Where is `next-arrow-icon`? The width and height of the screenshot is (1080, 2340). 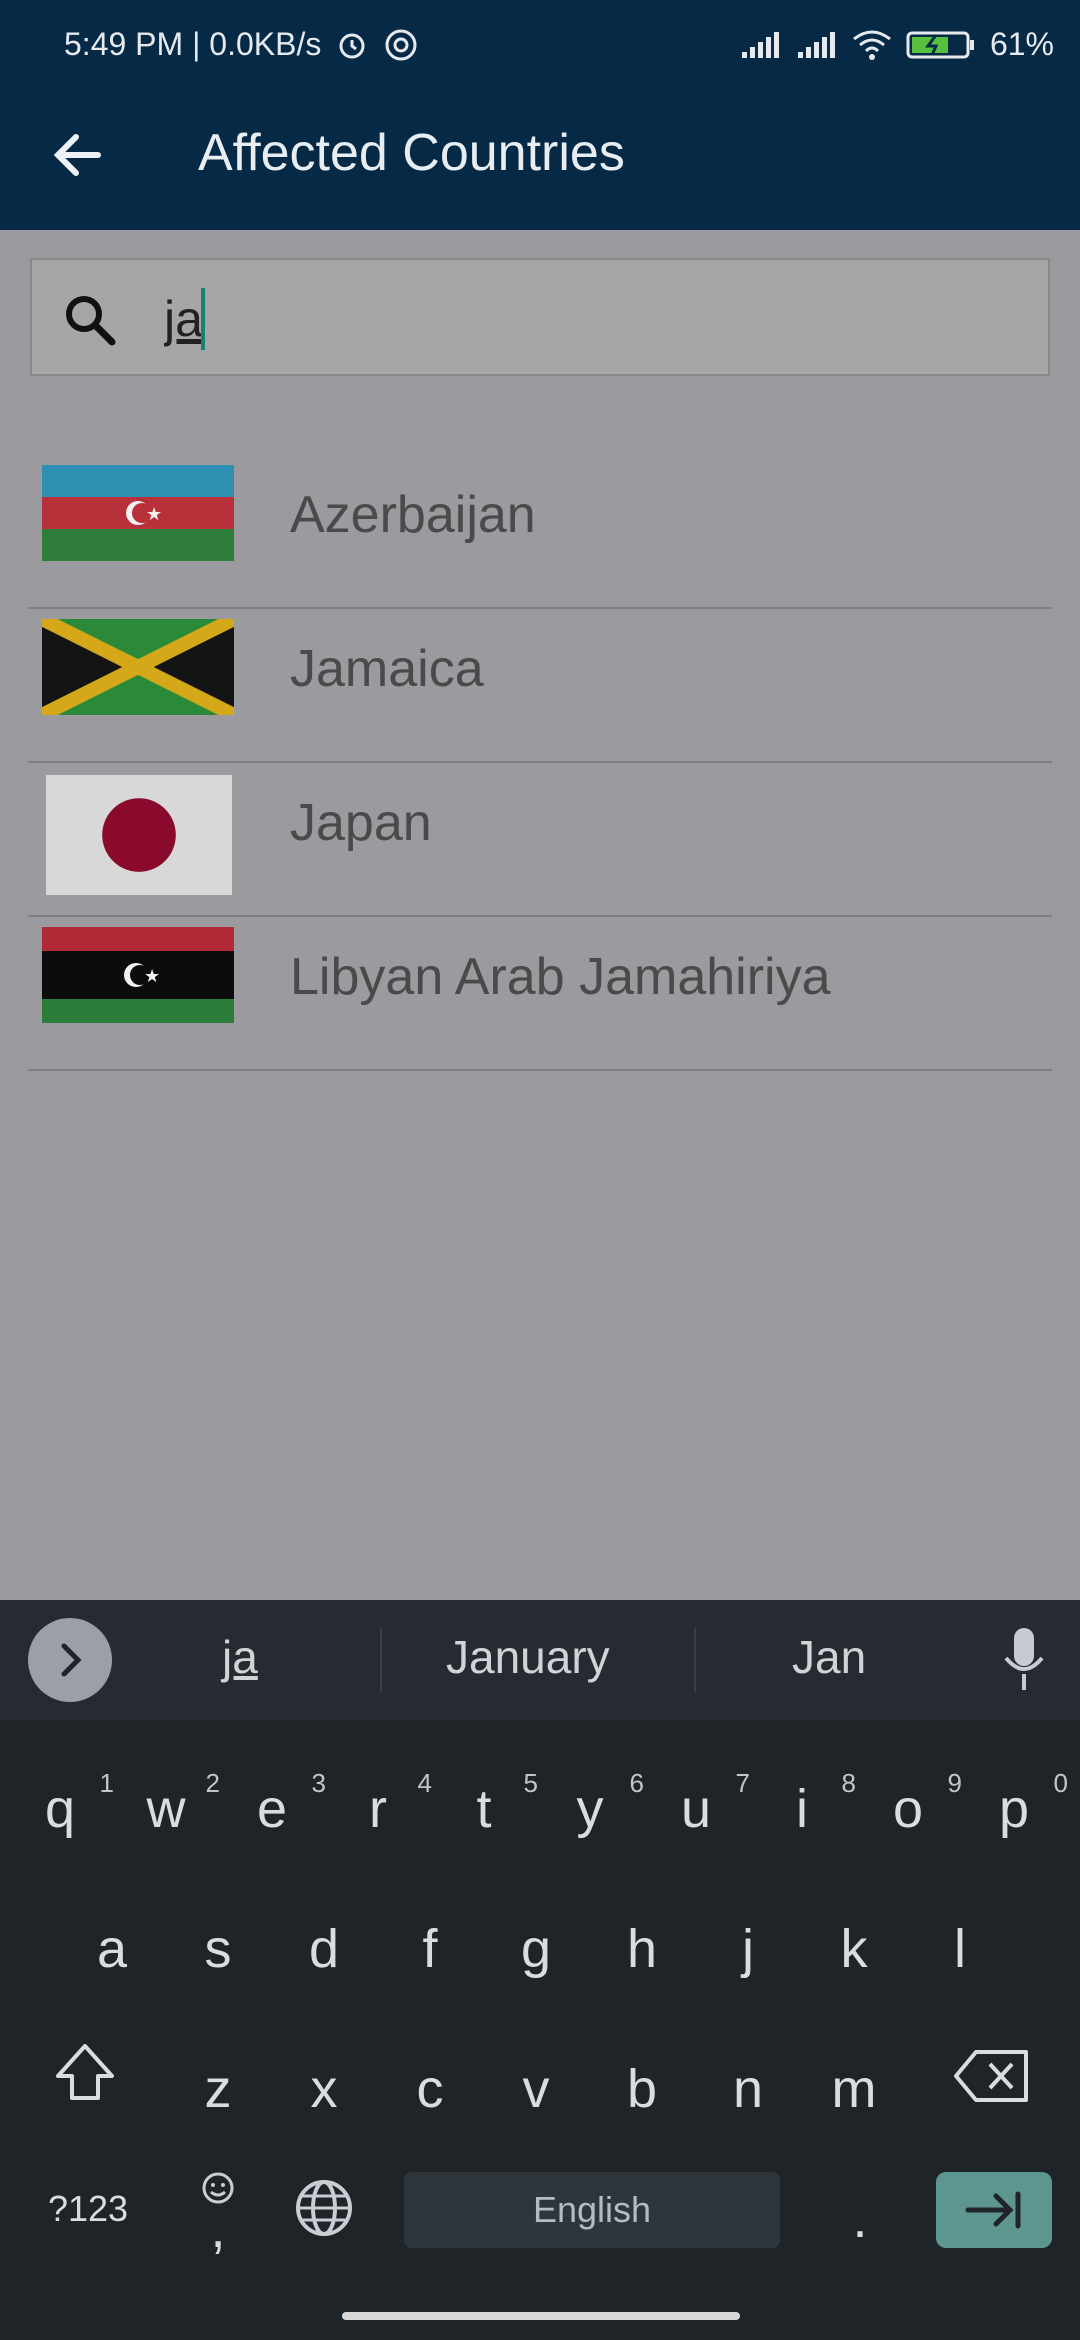
next-arrow-icon is located at coordinates (993, 2210).